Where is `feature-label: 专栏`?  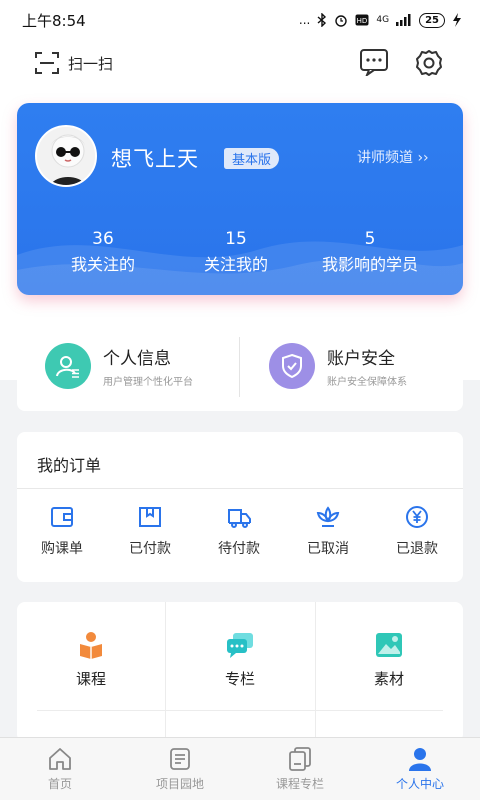
feature-label: 专栏 is located at coordinates (239, 679).